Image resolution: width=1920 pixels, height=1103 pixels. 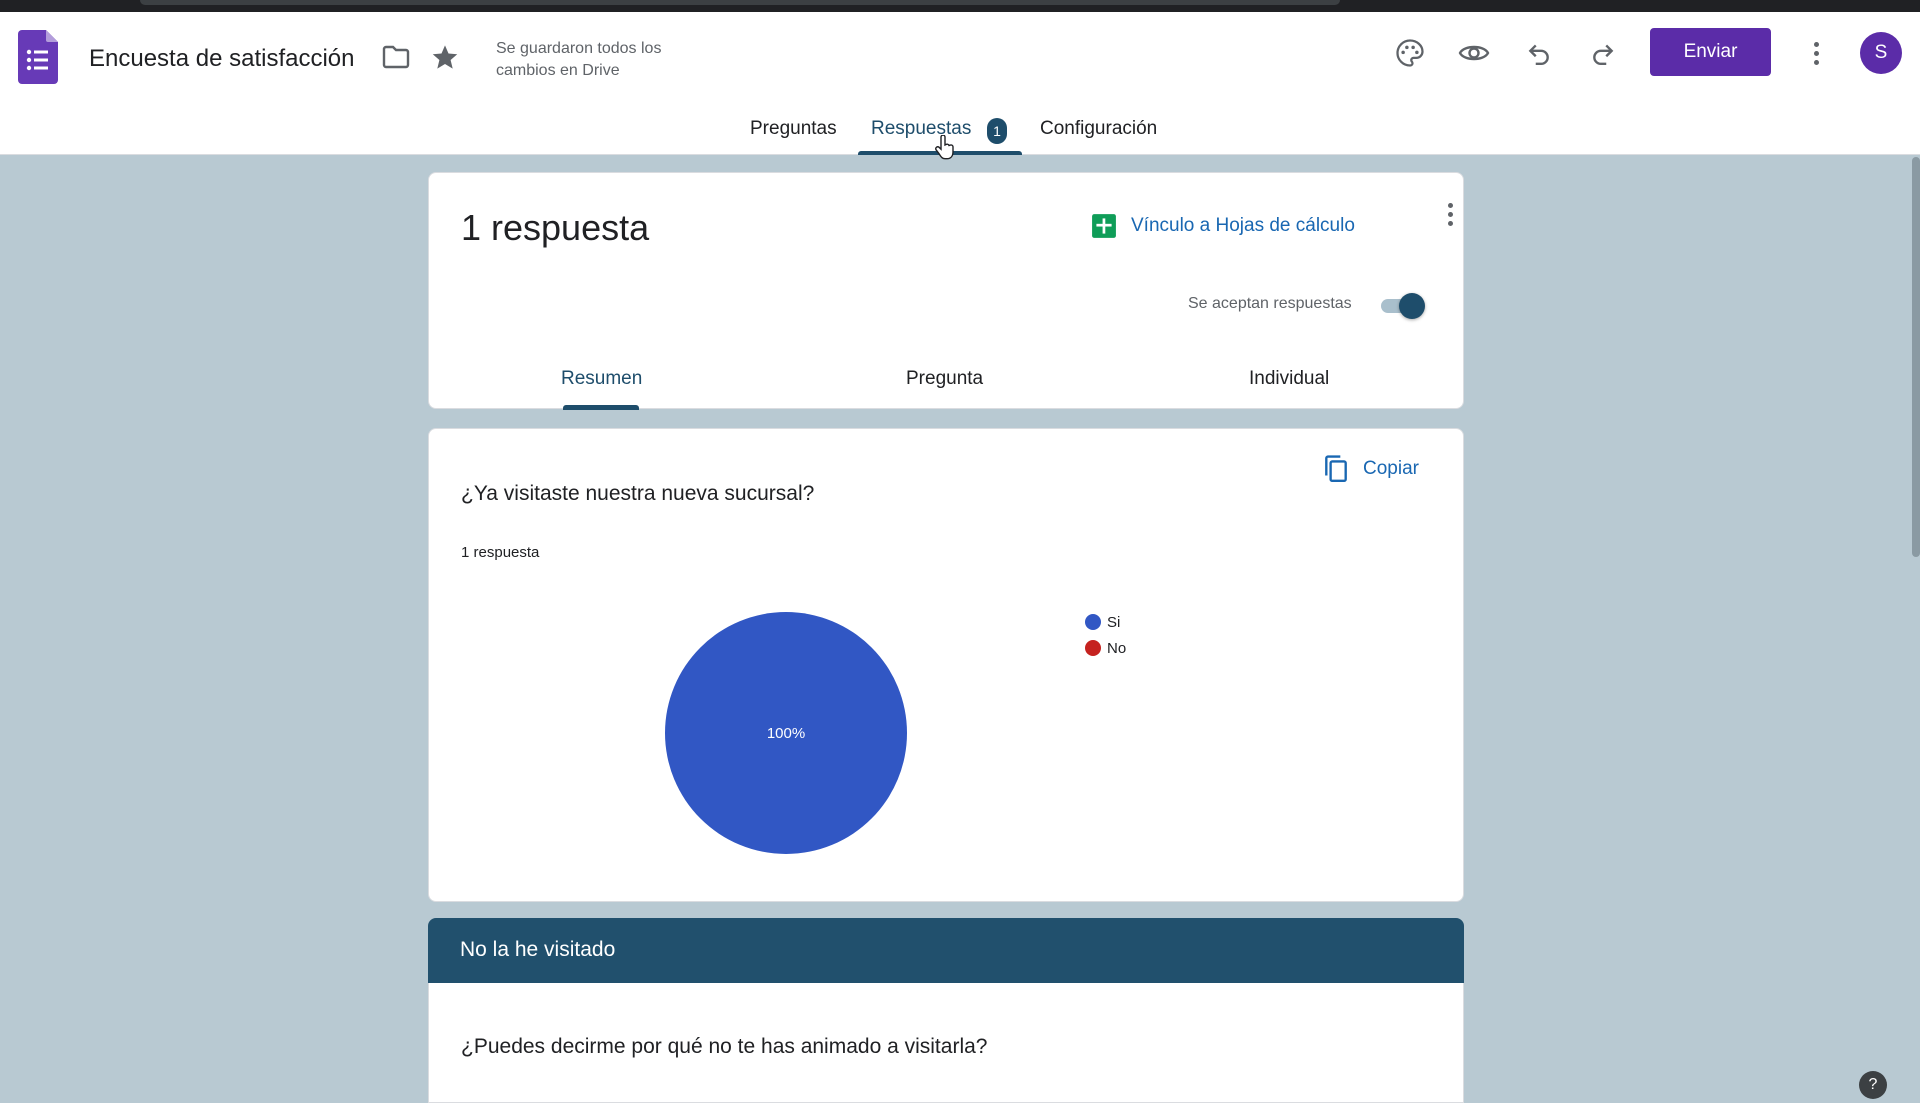 I want to click on accepting-responses-label: Se aceptan respuestas, so click(x=1270, y=303).